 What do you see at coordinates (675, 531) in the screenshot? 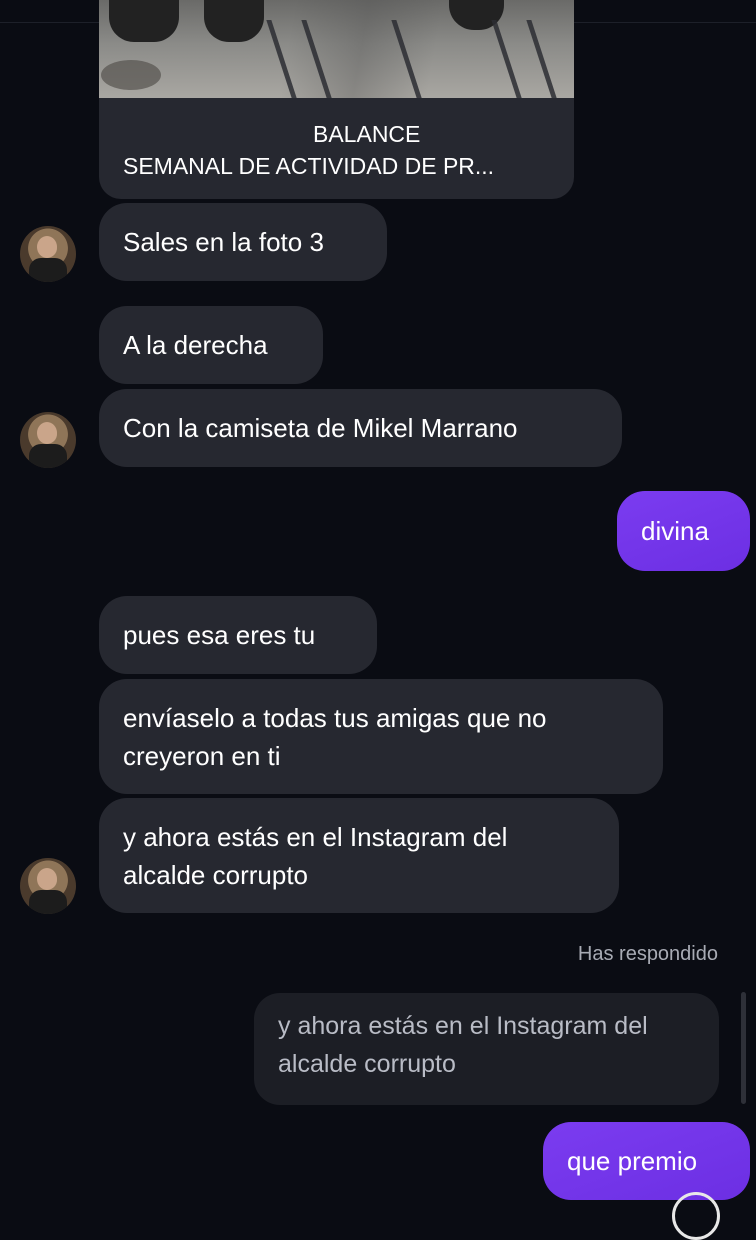
I see `message-text: divina` at bounding box center [675, 531].